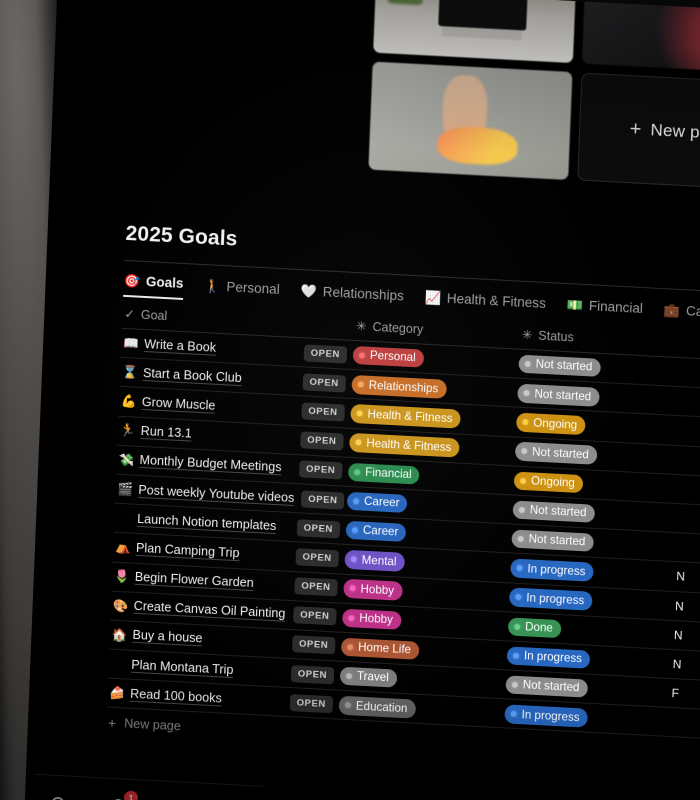 The image size is (700, 800). I want to click on search-button, so click(59, 797).